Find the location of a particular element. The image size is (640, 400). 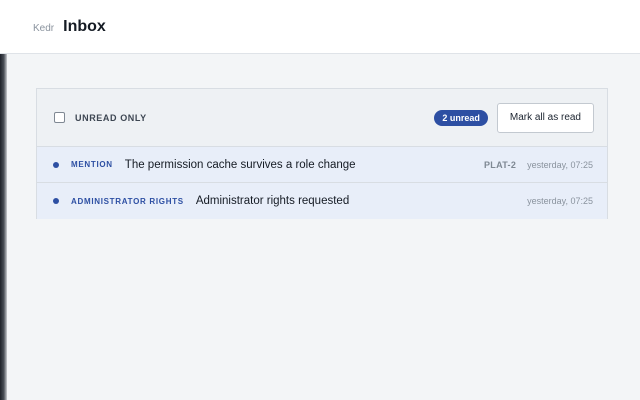

brand-name: Kedr is located at coordinates (43, 28).